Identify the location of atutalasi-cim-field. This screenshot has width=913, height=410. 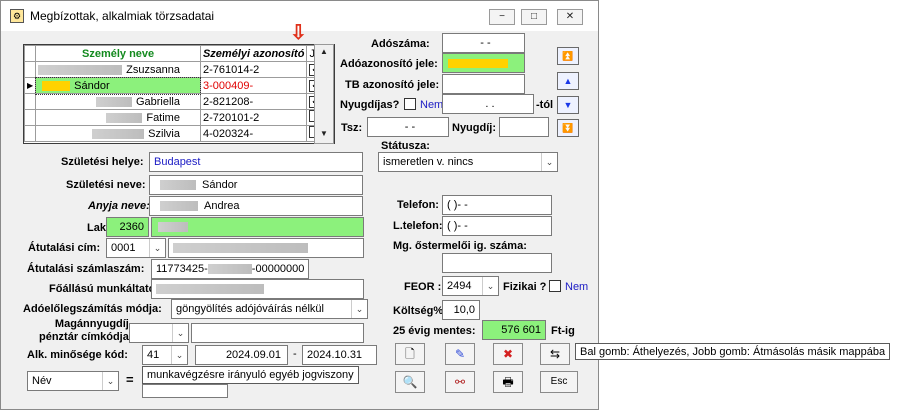
(266, 248).